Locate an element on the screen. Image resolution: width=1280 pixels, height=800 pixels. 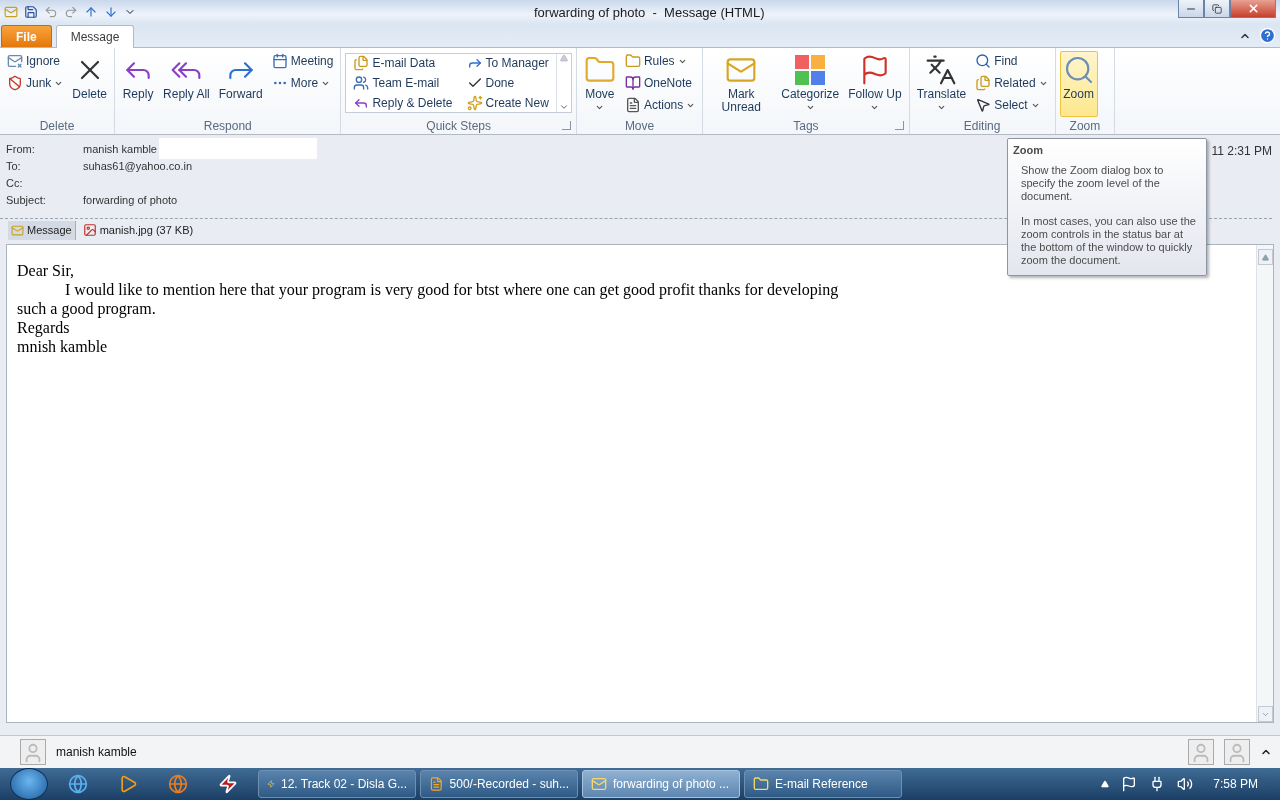
ribbon-button: Zoom is located at coordinates (1078, 84).